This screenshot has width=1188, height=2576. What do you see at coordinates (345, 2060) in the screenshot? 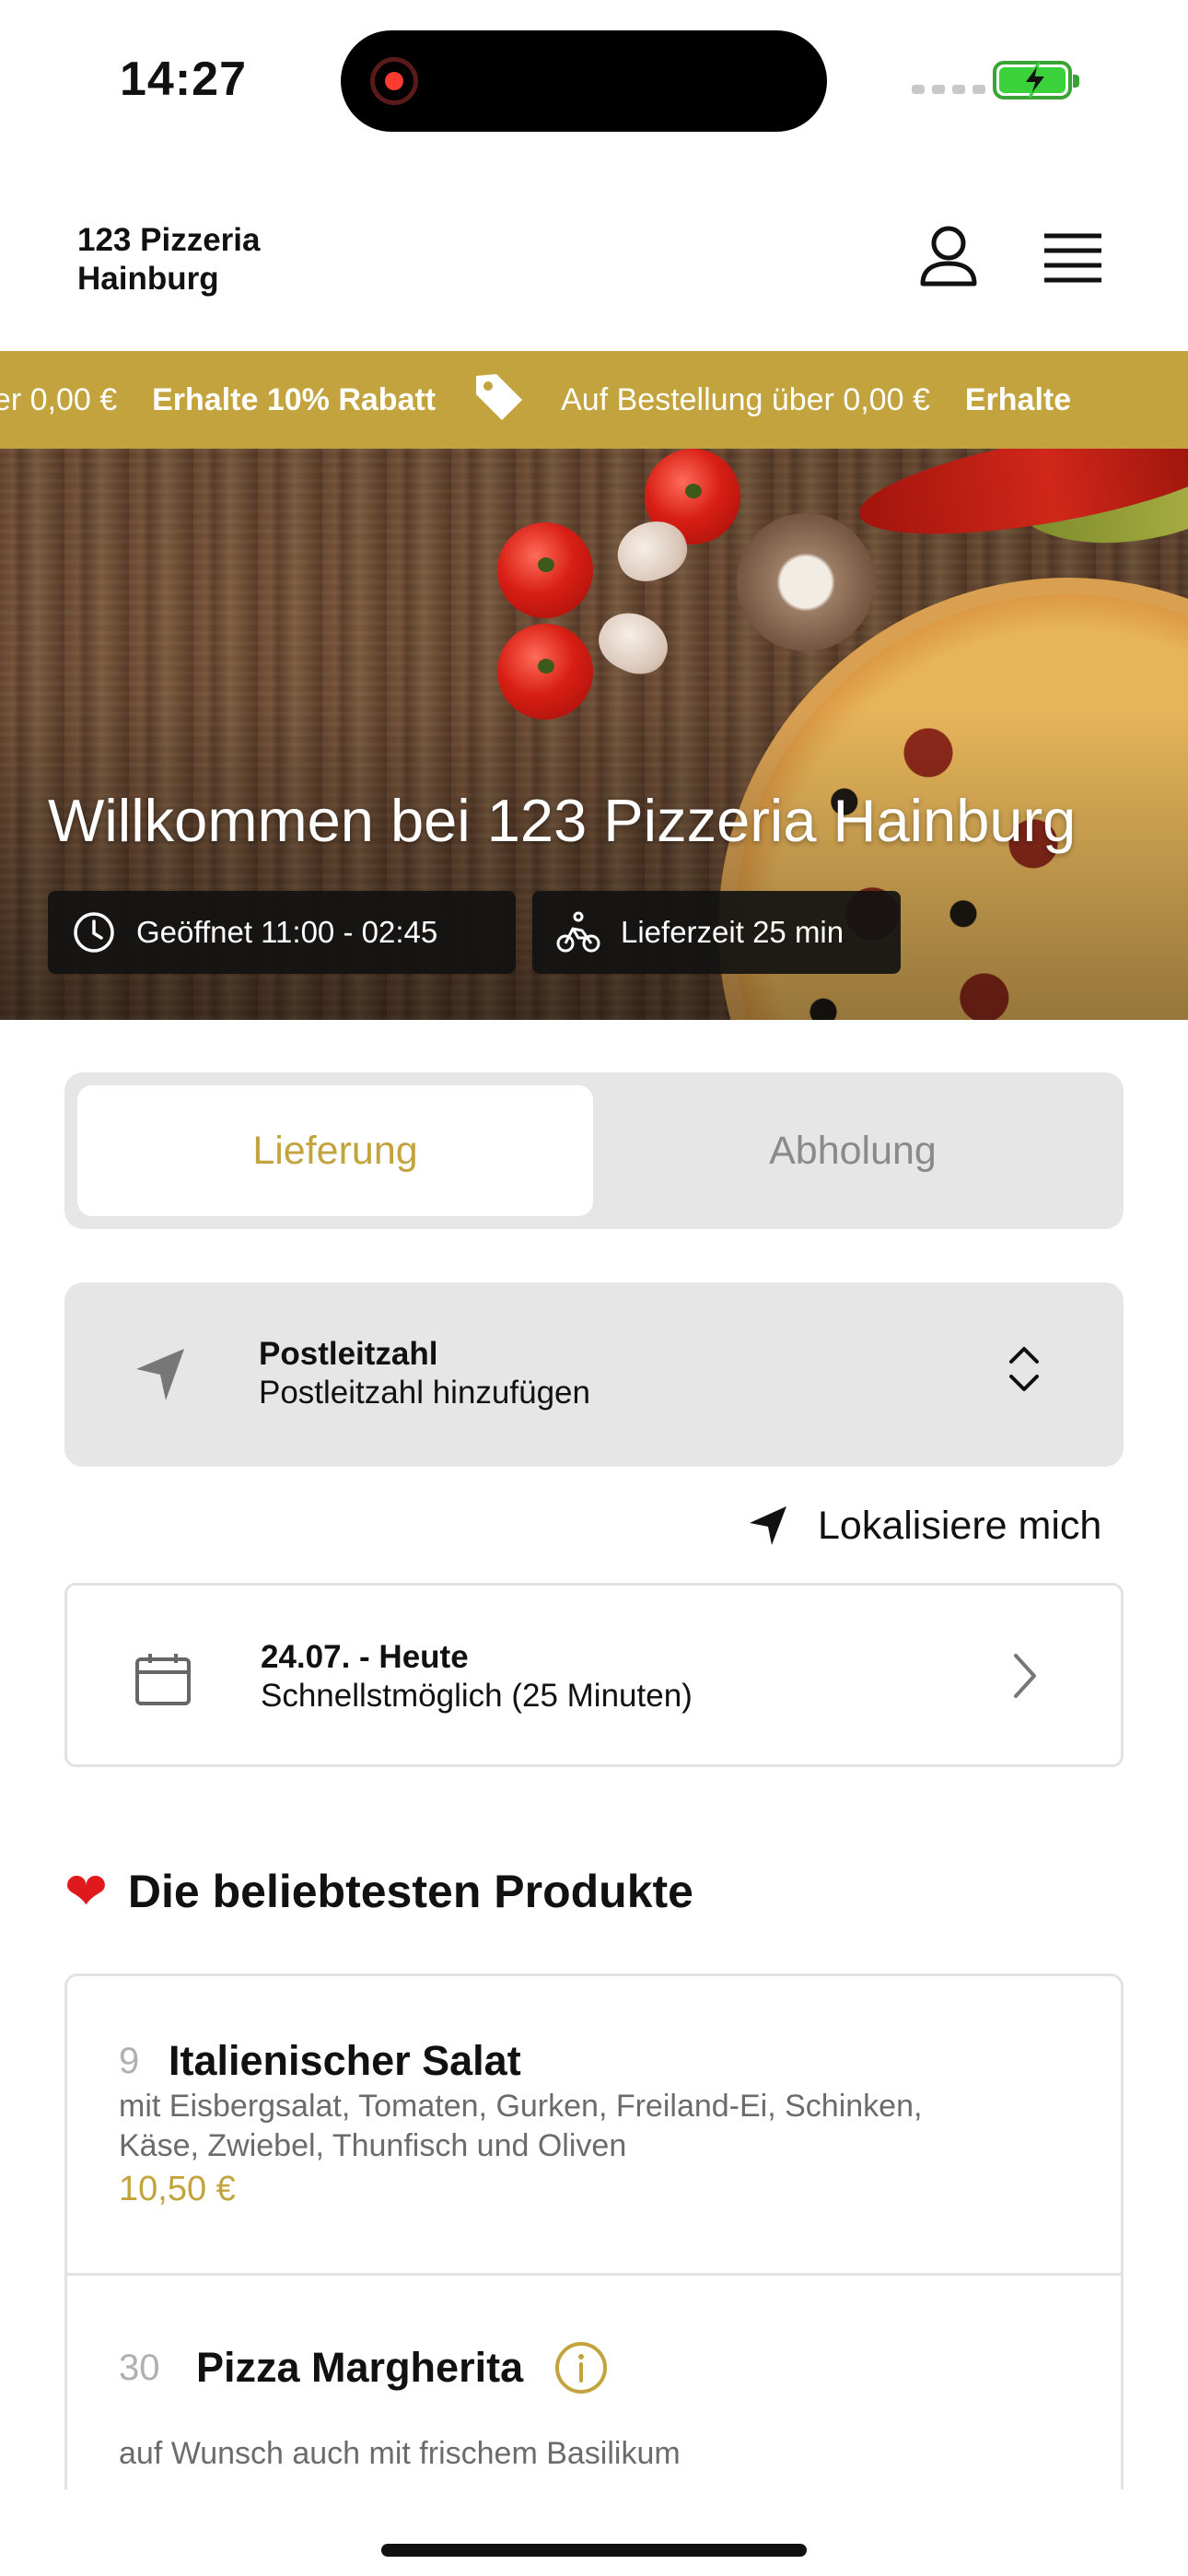
I see `product-name: Italienischer Salat` at bounding box center [345, 2060].